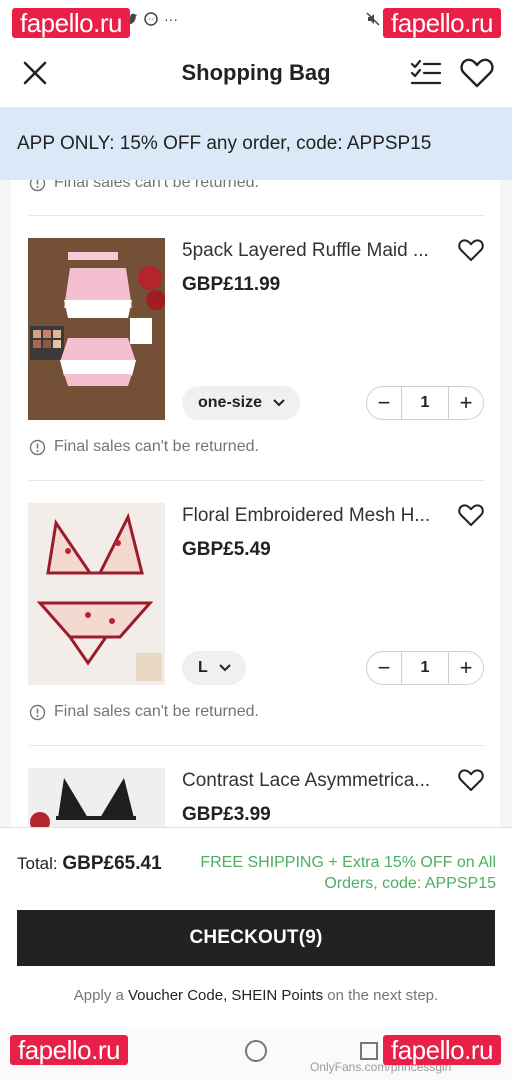 The width and height of the screenshot is (512, 1080). I want to click on total-value: GBP£65.41, so click(112, 863).